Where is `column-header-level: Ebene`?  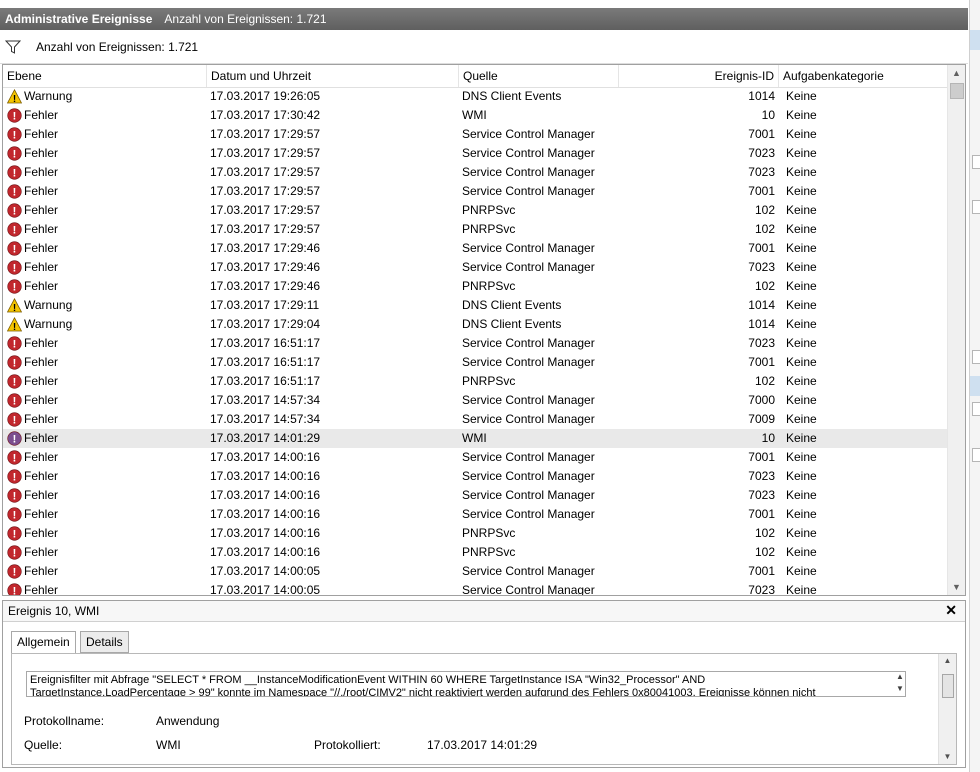
column-header-level: Ebene is located at coordinates (105, 76).